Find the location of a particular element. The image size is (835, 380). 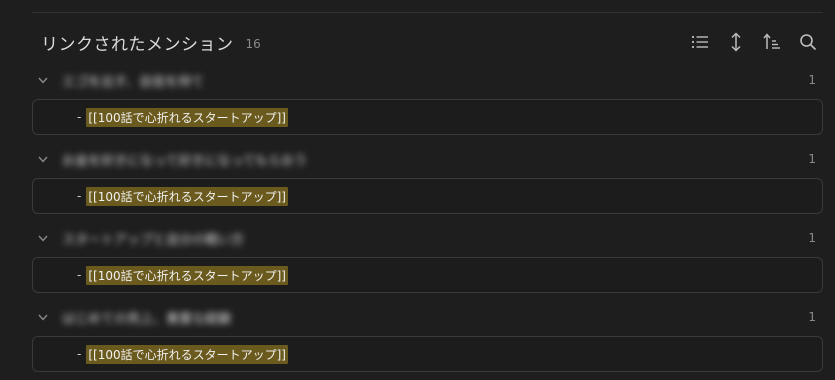

header-toolbar is located at coordinates (754, 42).